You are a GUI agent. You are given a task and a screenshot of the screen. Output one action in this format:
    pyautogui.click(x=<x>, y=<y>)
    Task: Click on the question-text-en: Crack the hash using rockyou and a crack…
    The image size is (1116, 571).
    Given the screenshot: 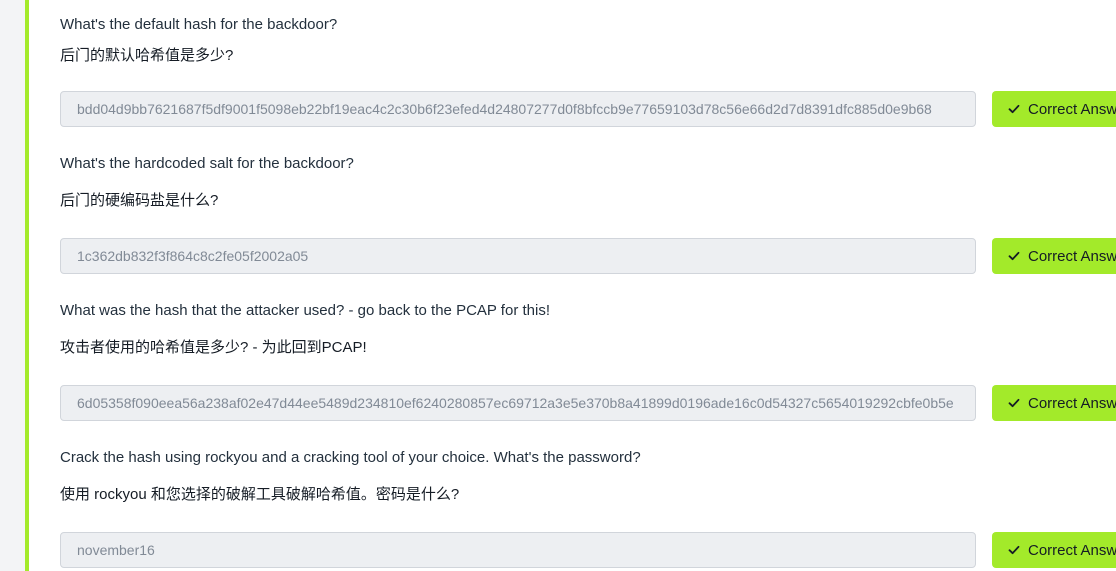 What is the action you would take?
    pyautogui.click(x=350, y=457)
    